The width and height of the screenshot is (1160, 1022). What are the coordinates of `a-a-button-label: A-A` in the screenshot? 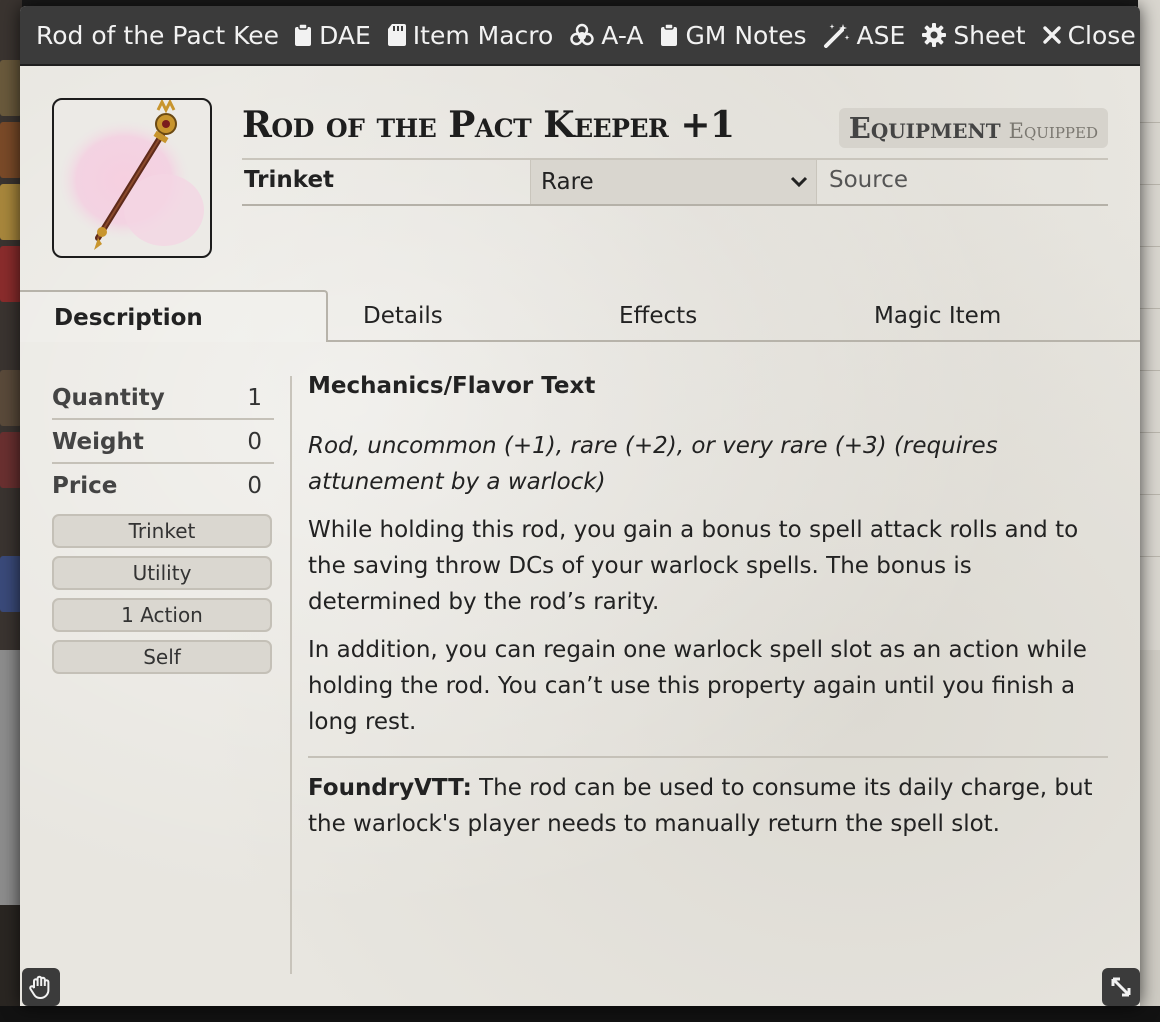 It's located at (622, 35).